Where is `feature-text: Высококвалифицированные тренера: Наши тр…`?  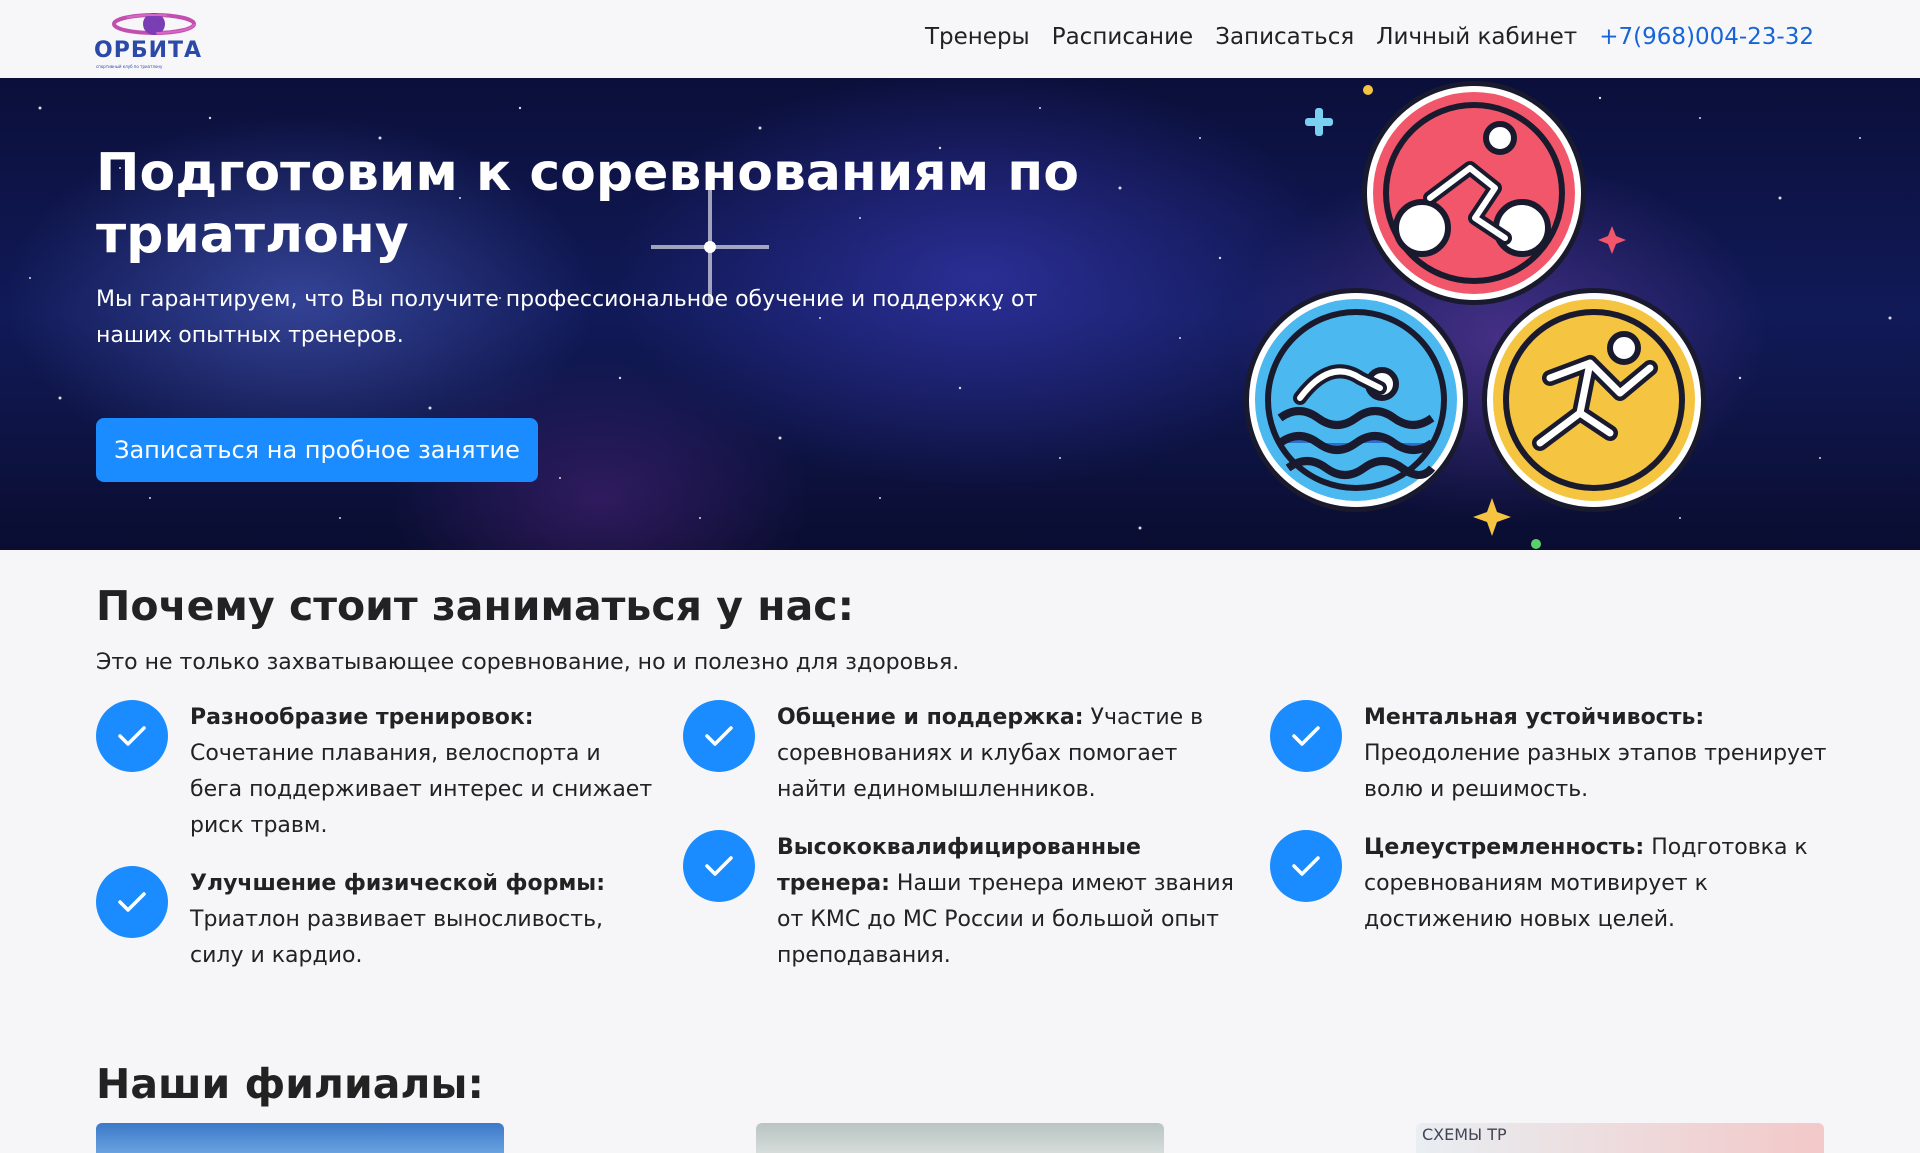
feature-text: Высококвалифицированные тренера: Наши тр… is located at coordinates (1005, 901).